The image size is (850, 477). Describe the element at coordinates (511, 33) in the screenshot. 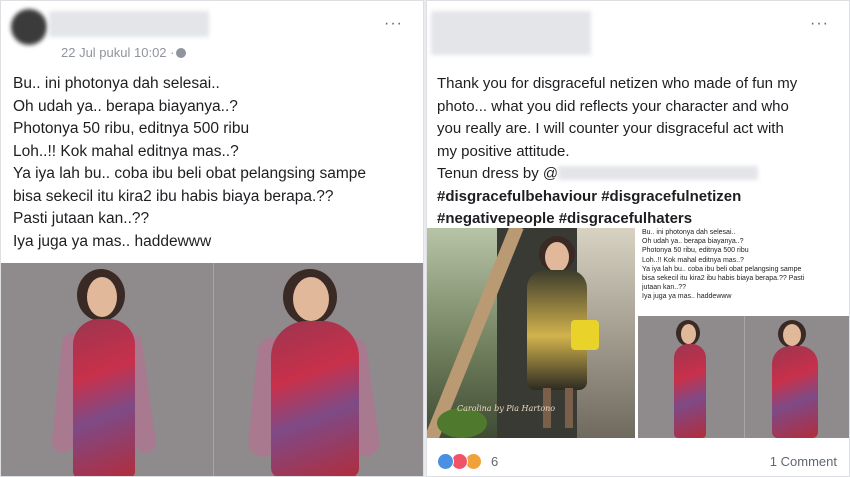

I see `author-header-redacted` at that location.